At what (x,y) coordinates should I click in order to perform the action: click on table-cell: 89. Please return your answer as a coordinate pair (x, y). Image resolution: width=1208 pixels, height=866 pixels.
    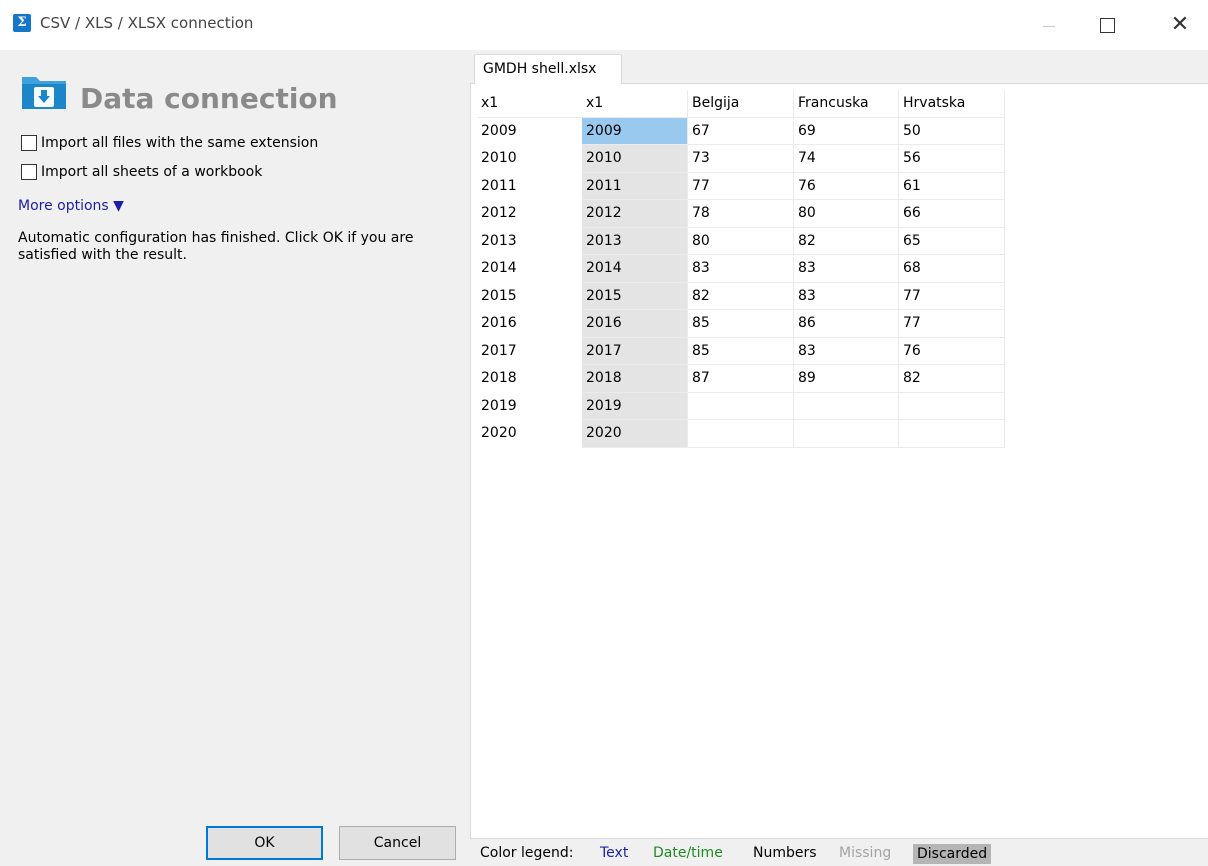
    Looking at the image, I should click on (846, 379).